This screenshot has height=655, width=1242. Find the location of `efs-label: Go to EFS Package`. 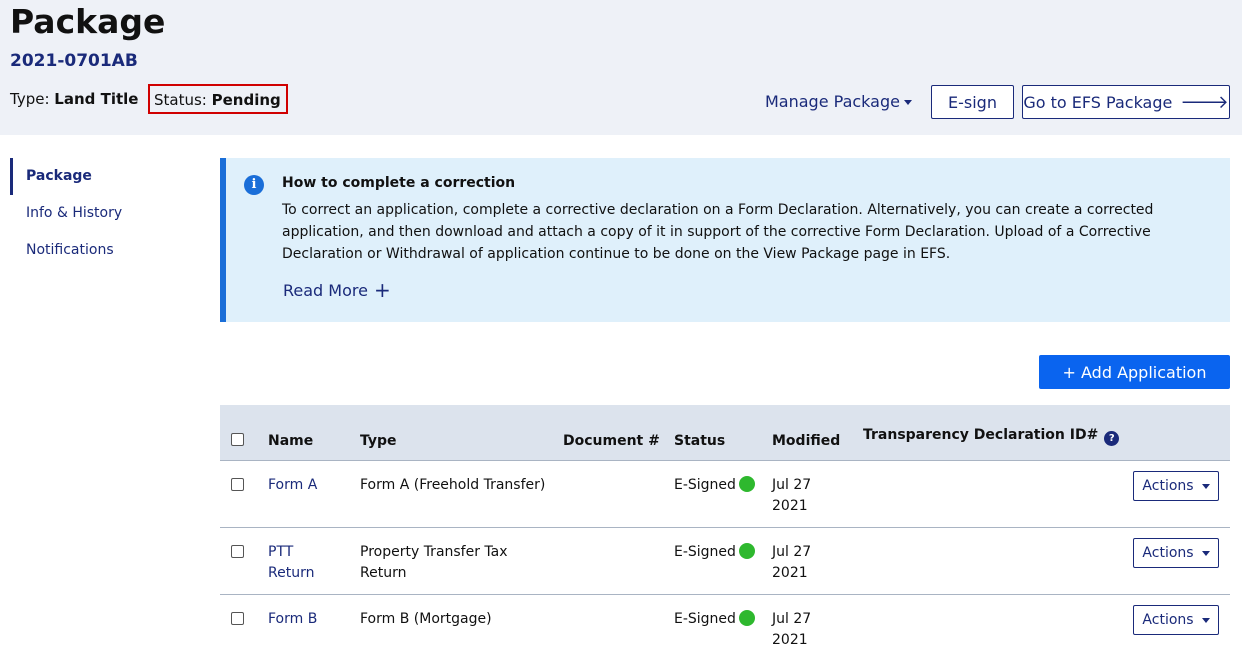

efs-label: Go to EFS Package is located at coordinates (1098, 102).